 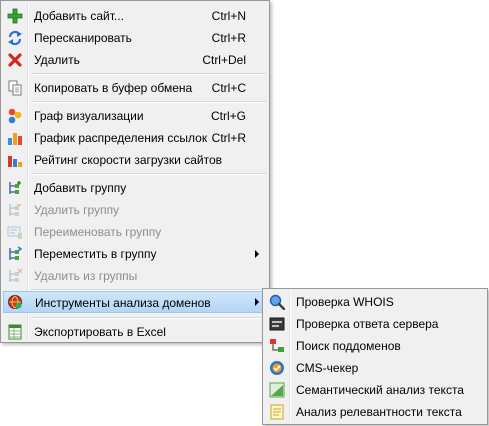 What do you see at coordinates (135, 188) in the screenshot?
I see `menu-item-add-group: Добавить группу` at bounding box center [135, 188].